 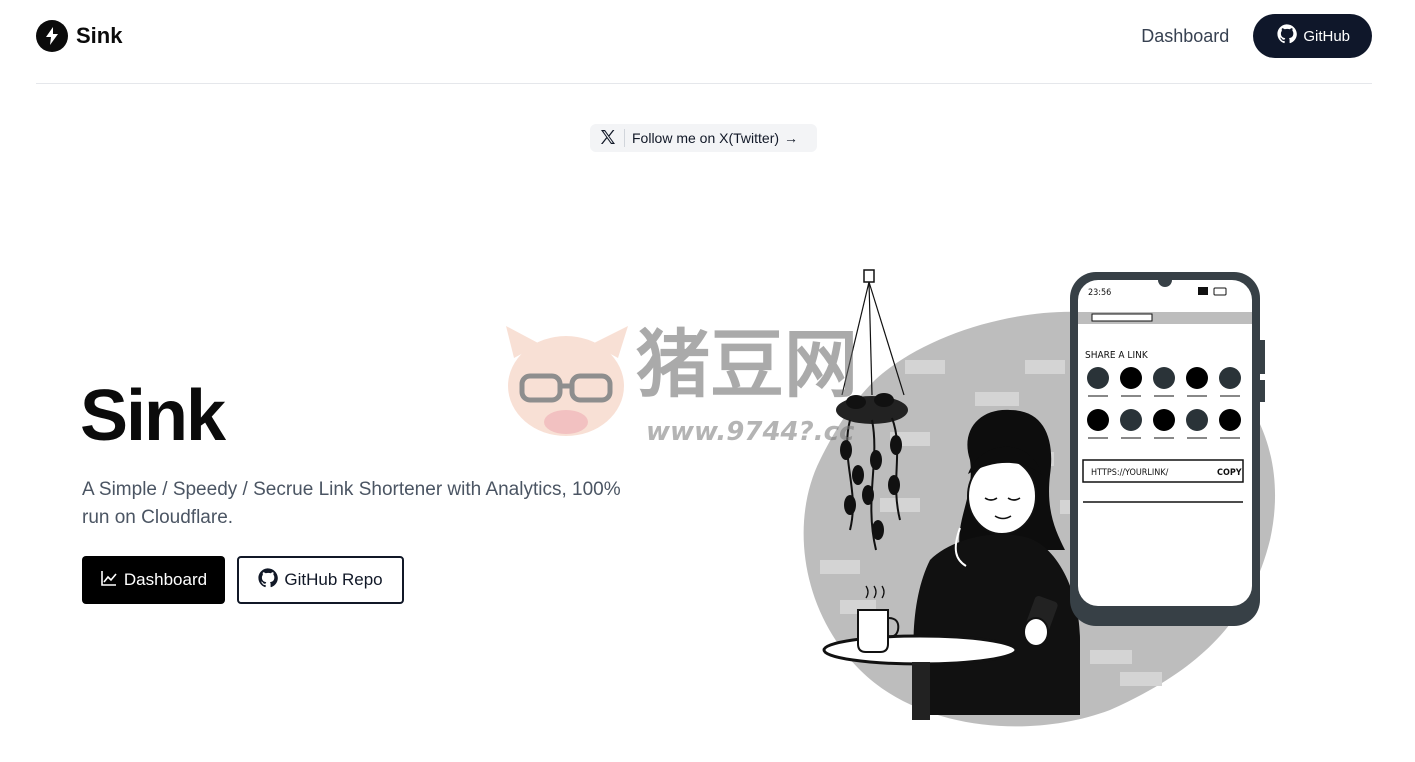 I want to click on follow-twitter-link: Follow me on X(Twitter) →, so click(x=703, y=138).